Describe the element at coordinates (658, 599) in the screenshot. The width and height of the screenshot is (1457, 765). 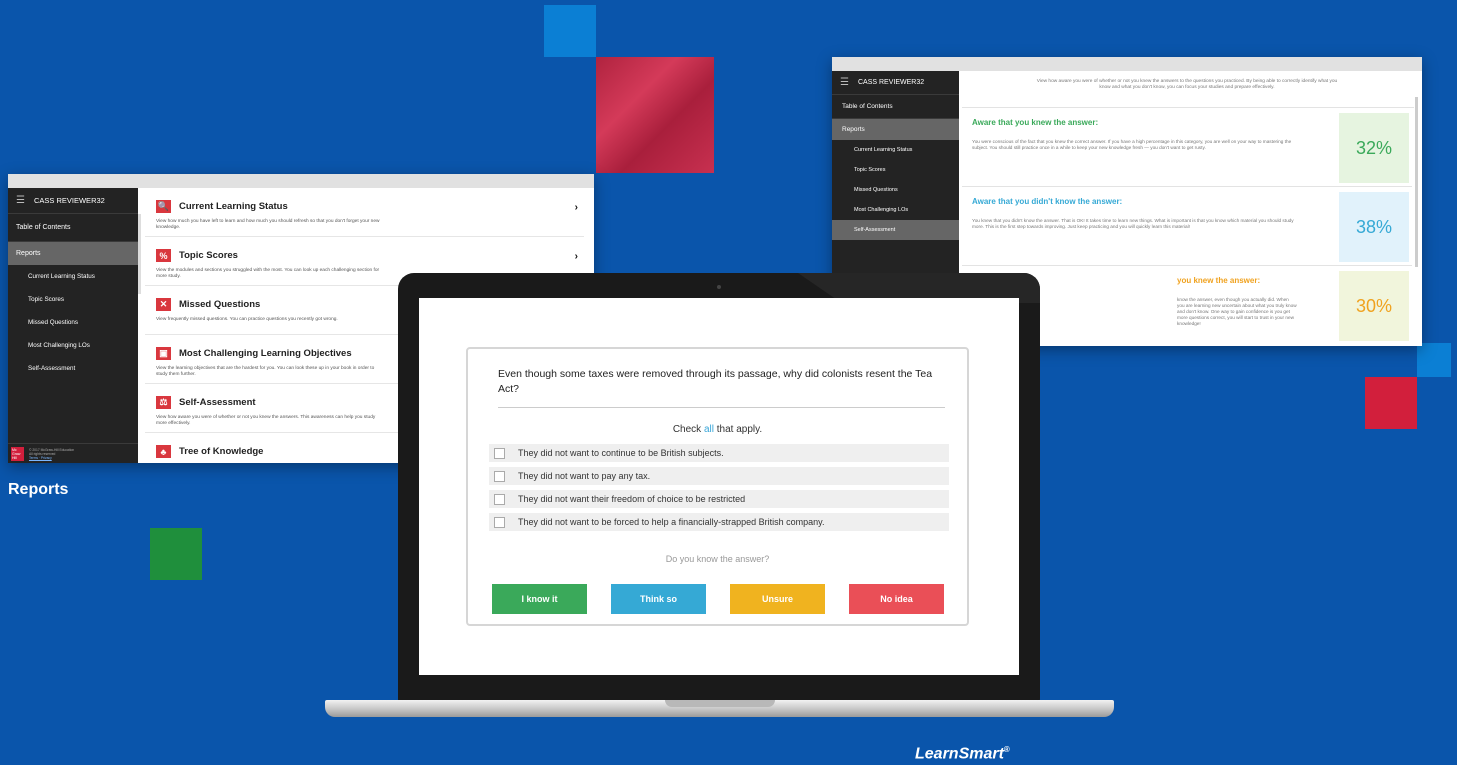
I see `think-so-button: Think so` at that location.